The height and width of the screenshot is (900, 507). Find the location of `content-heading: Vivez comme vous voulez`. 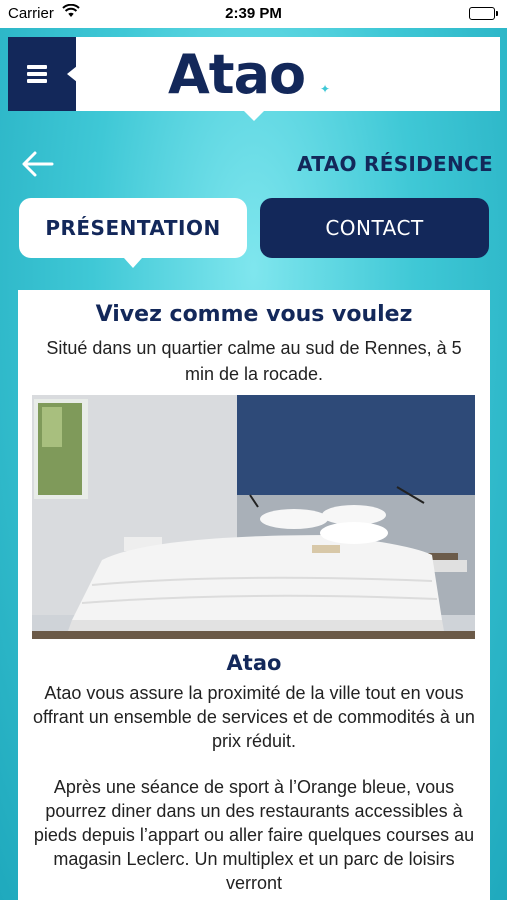

content-heading: Vivez comme vous voulez is located at coordinates (254, 314).